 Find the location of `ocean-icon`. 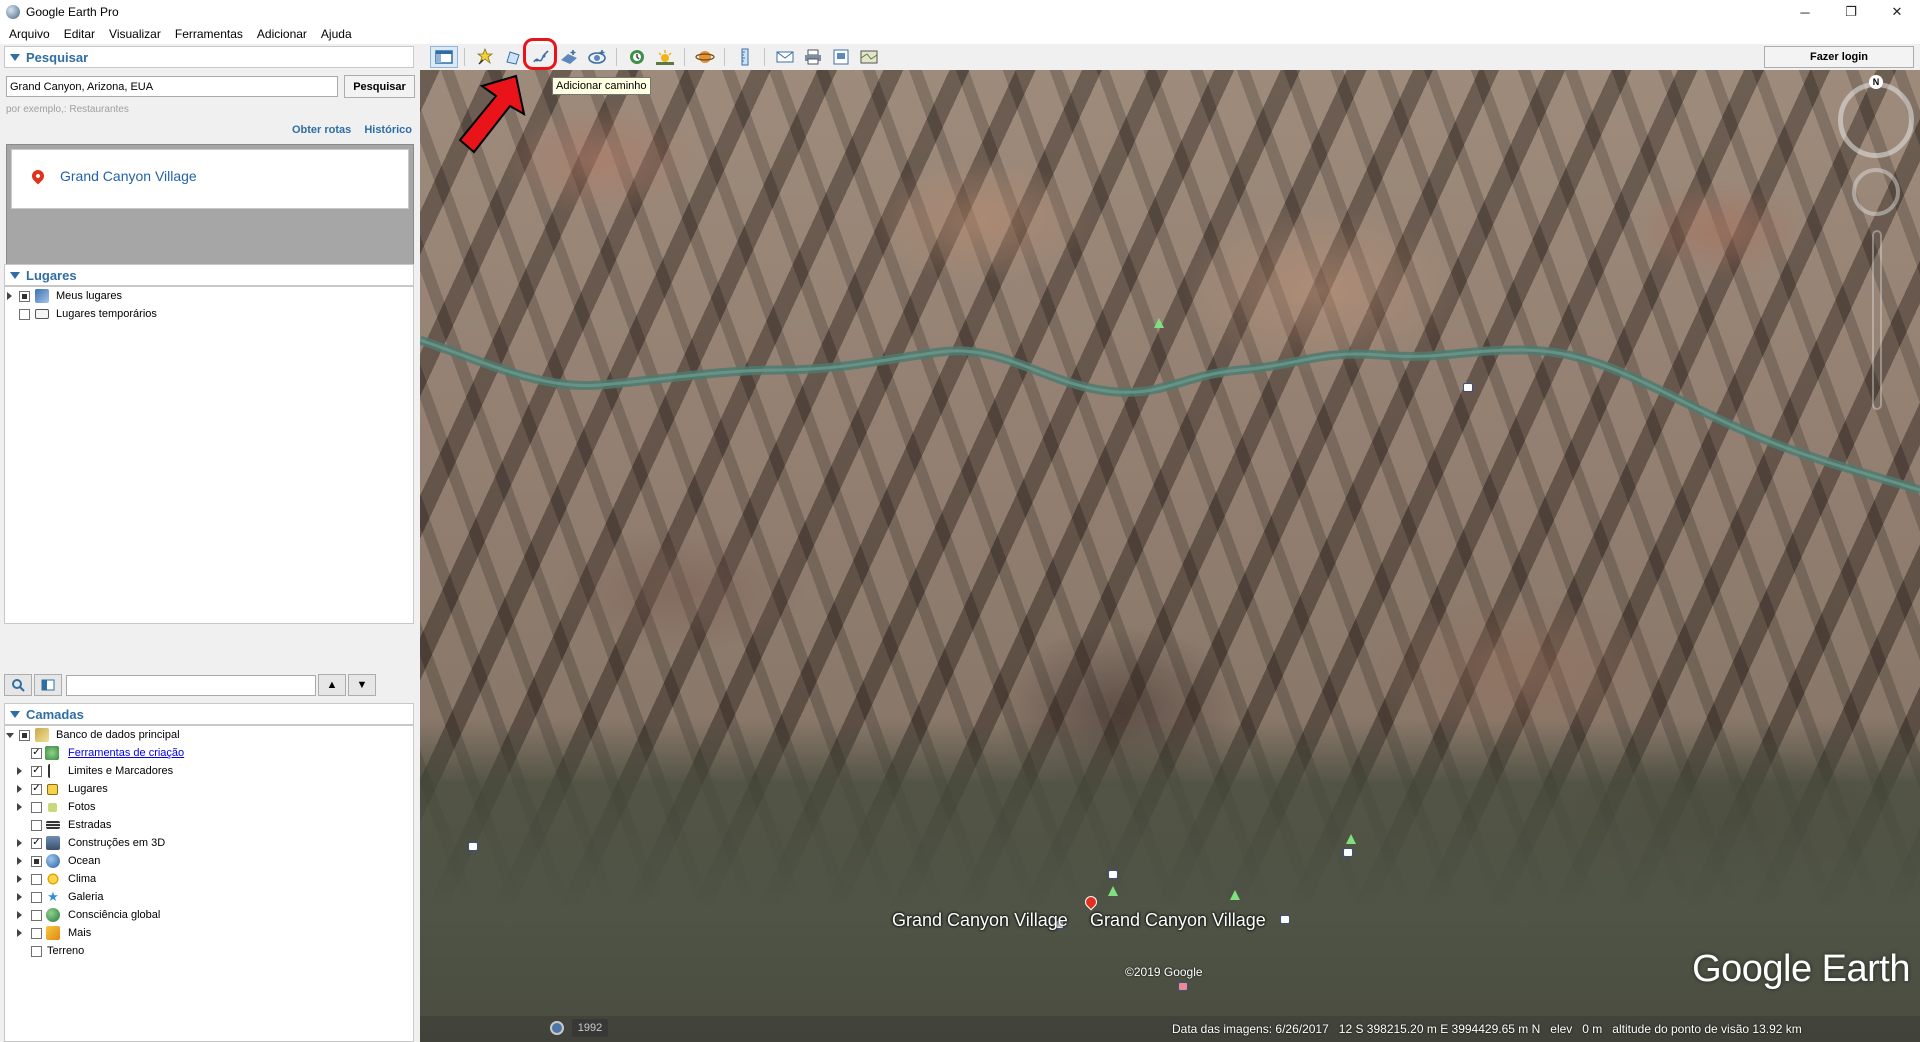

ocean-icon is located at coordinates (53, 861).